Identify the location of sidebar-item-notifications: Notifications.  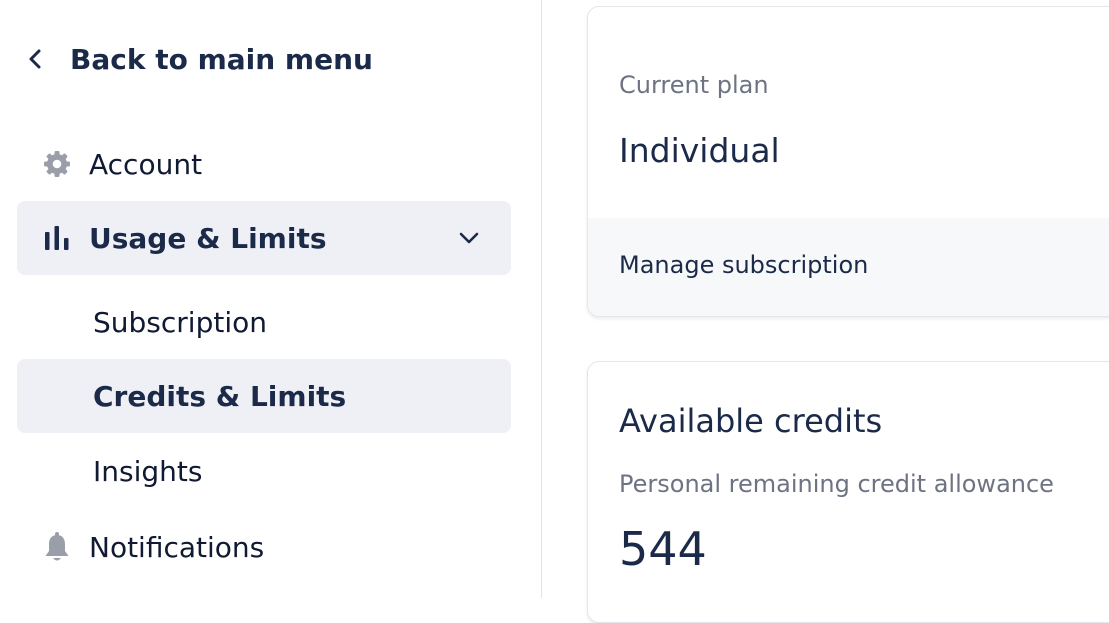
(264, 547).